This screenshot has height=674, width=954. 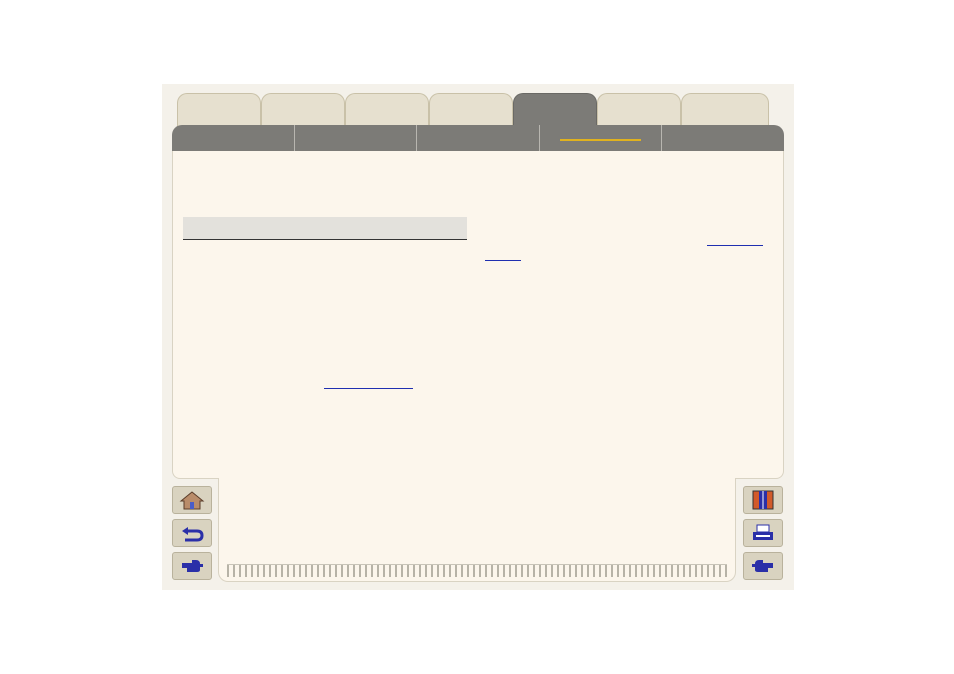 What do you see at coordinates (735, 245) in the screenshot?
I see `link-right-top` at bounding box center [735, 245].